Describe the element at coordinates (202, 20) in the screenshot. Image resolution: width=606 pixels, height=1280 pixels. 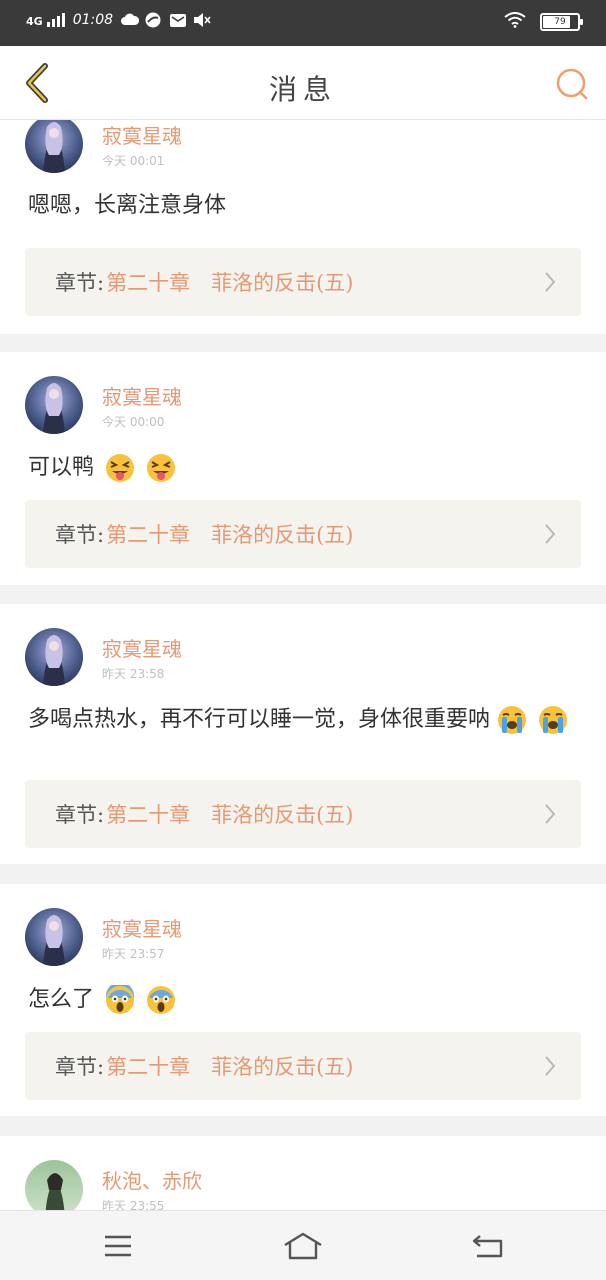
I see `mute-icon` at that location.